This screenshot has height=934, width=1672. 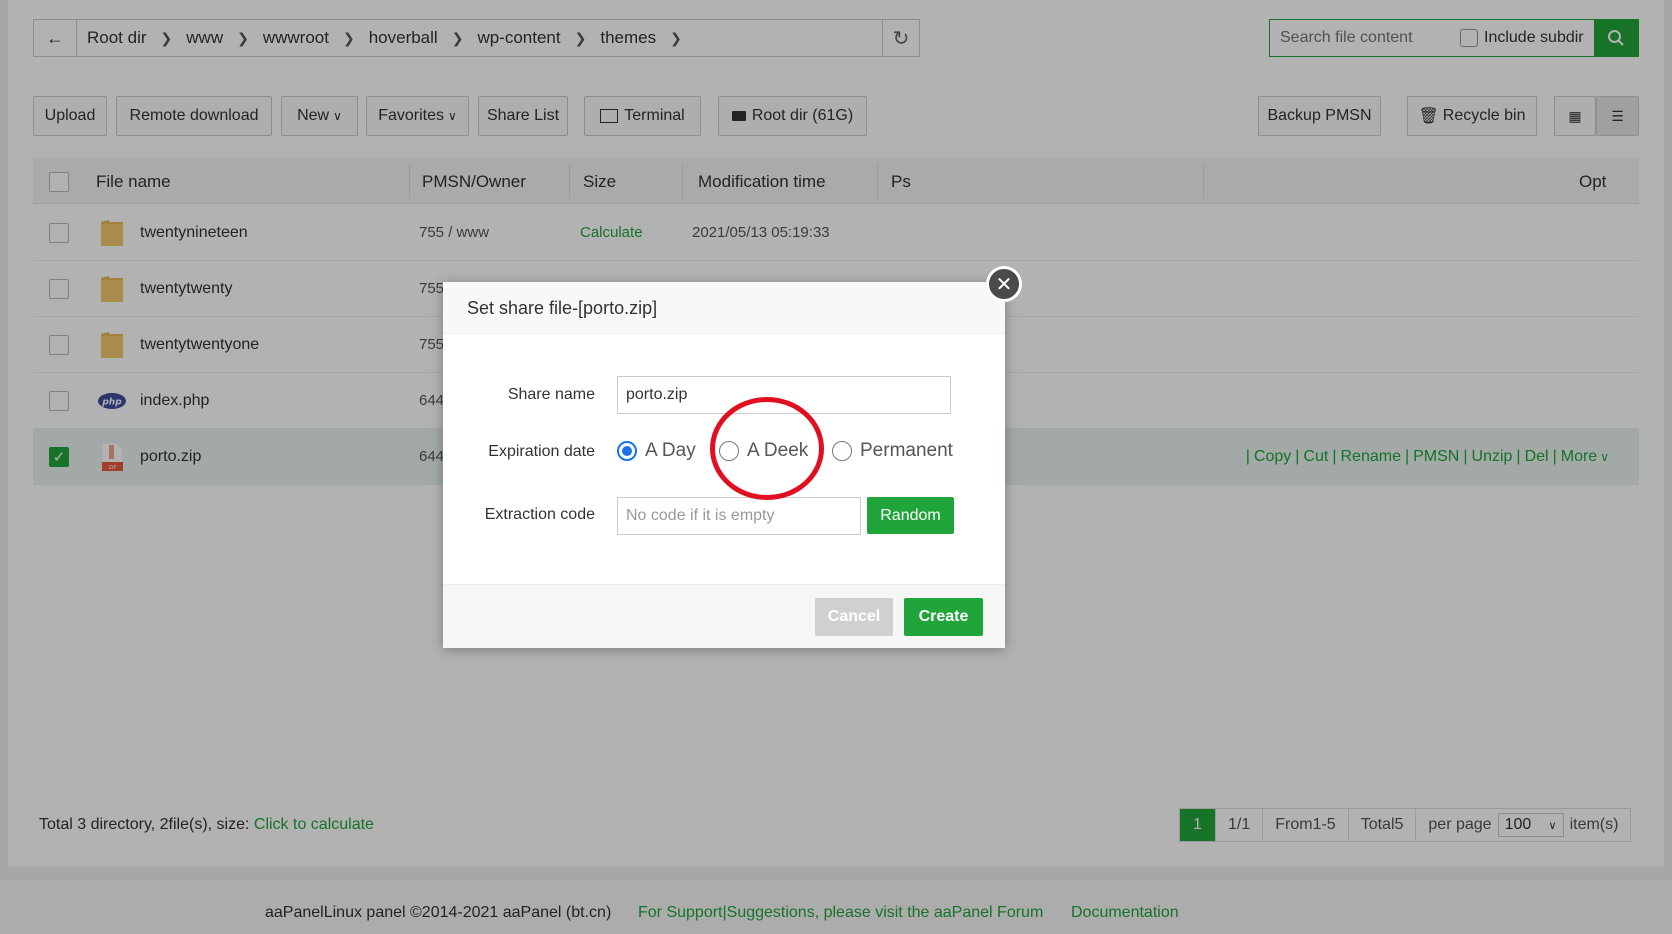 I want to click on random-button: Random, so click(x=910, y=515).